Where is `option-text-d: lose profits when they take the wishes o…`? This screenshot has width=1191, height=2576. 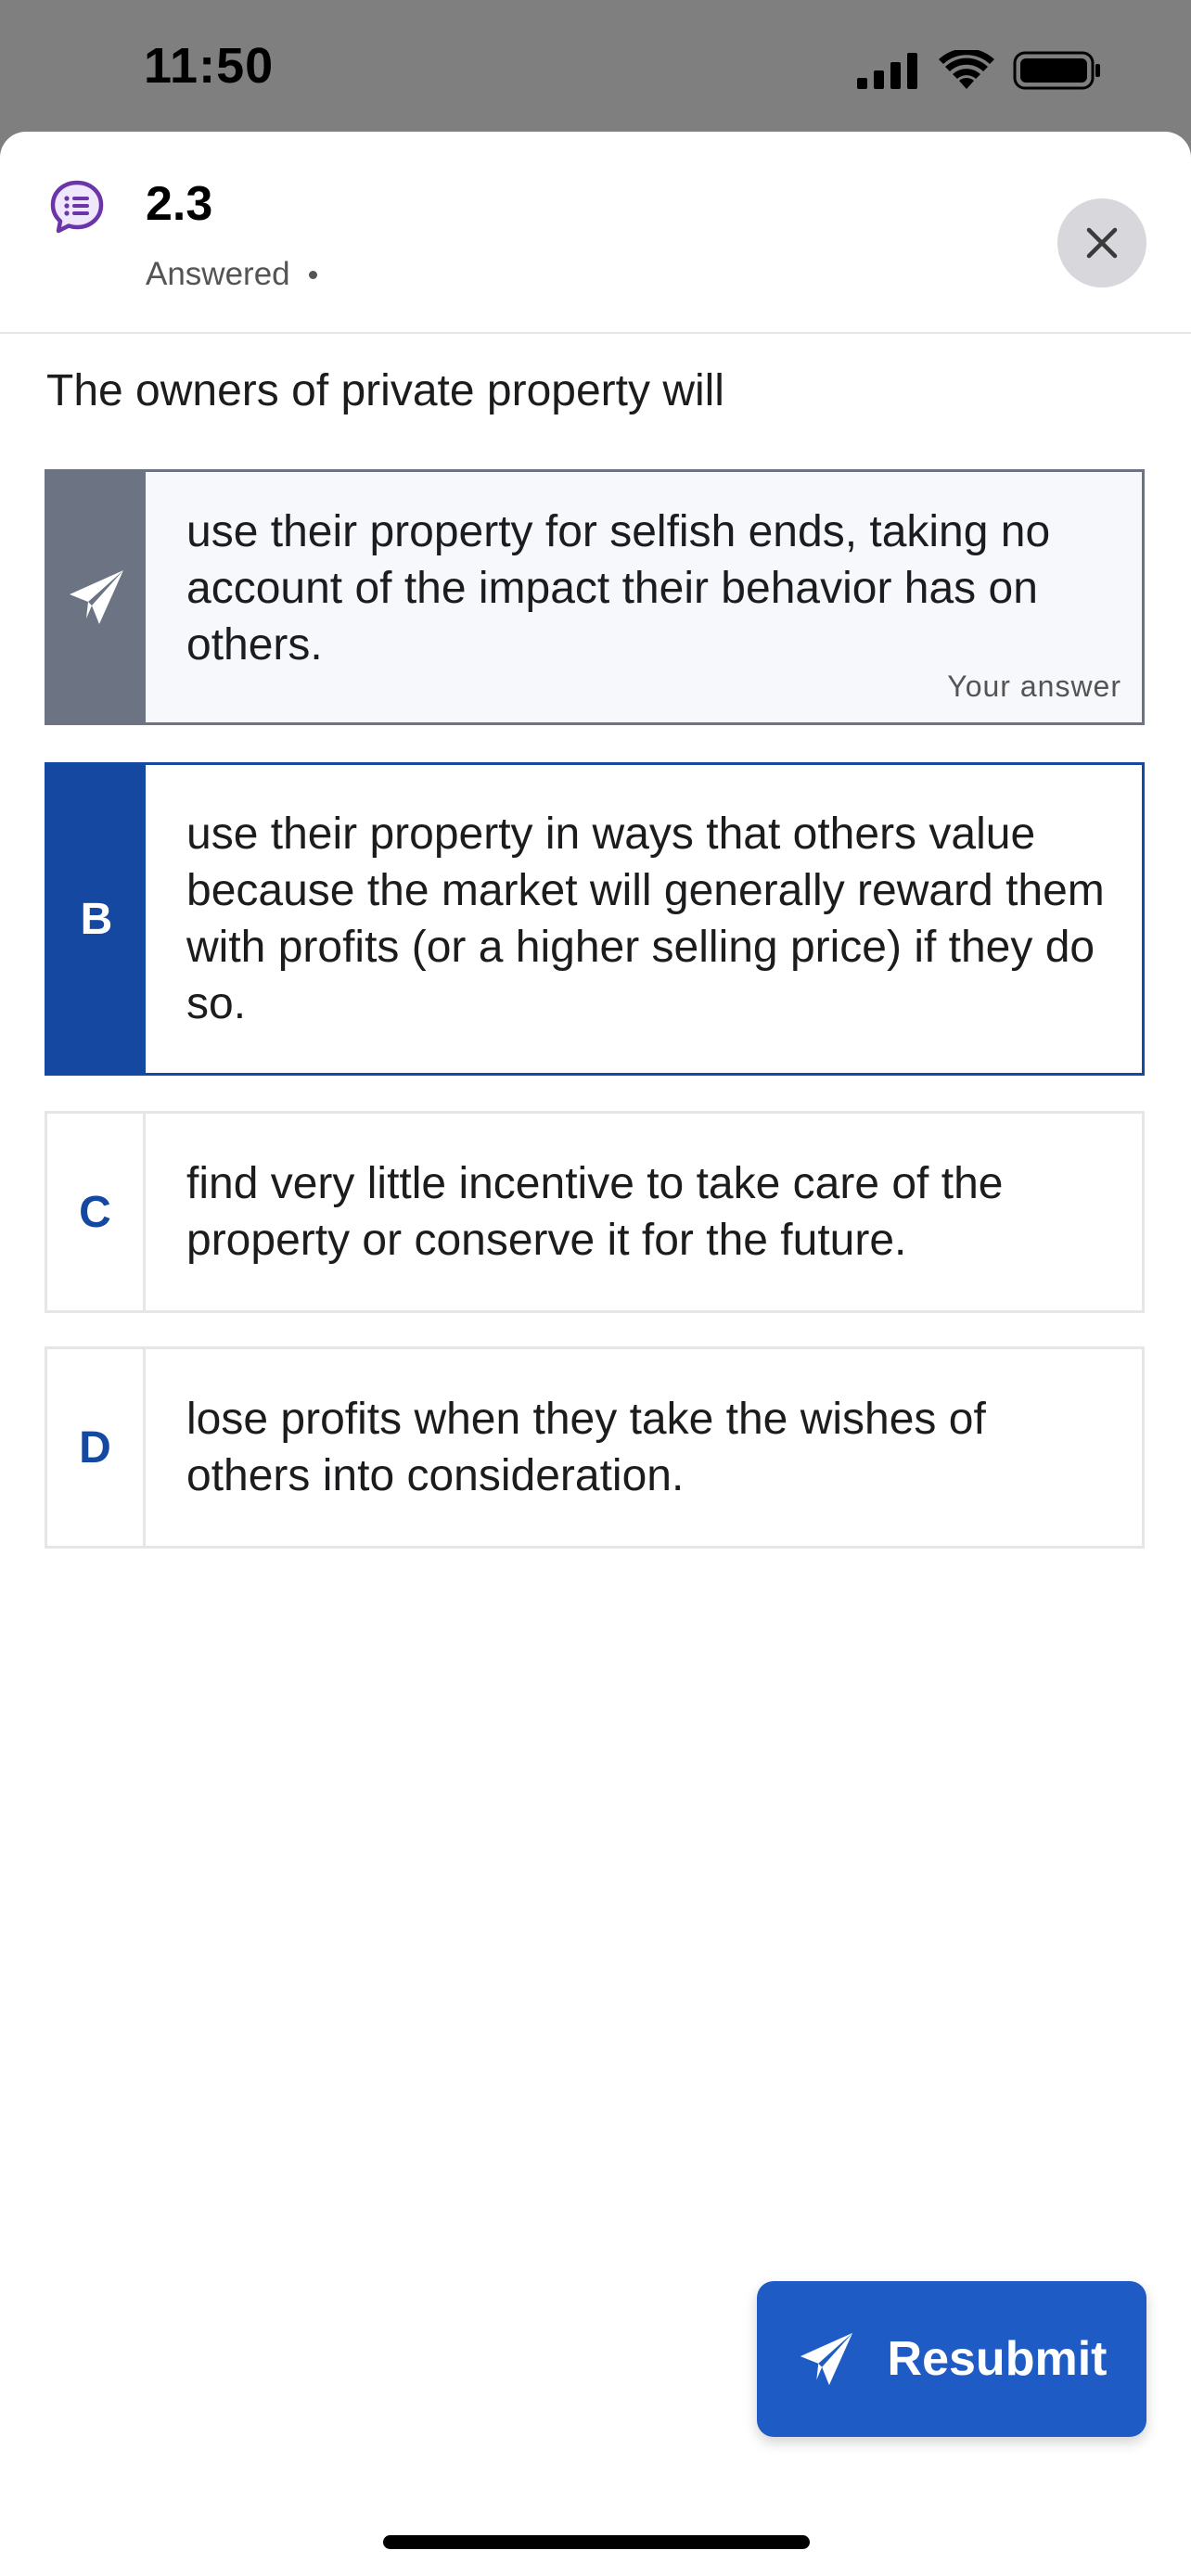 option-text-d: lose profits when they take the wishes o… is located at coordinates (586, 1447).